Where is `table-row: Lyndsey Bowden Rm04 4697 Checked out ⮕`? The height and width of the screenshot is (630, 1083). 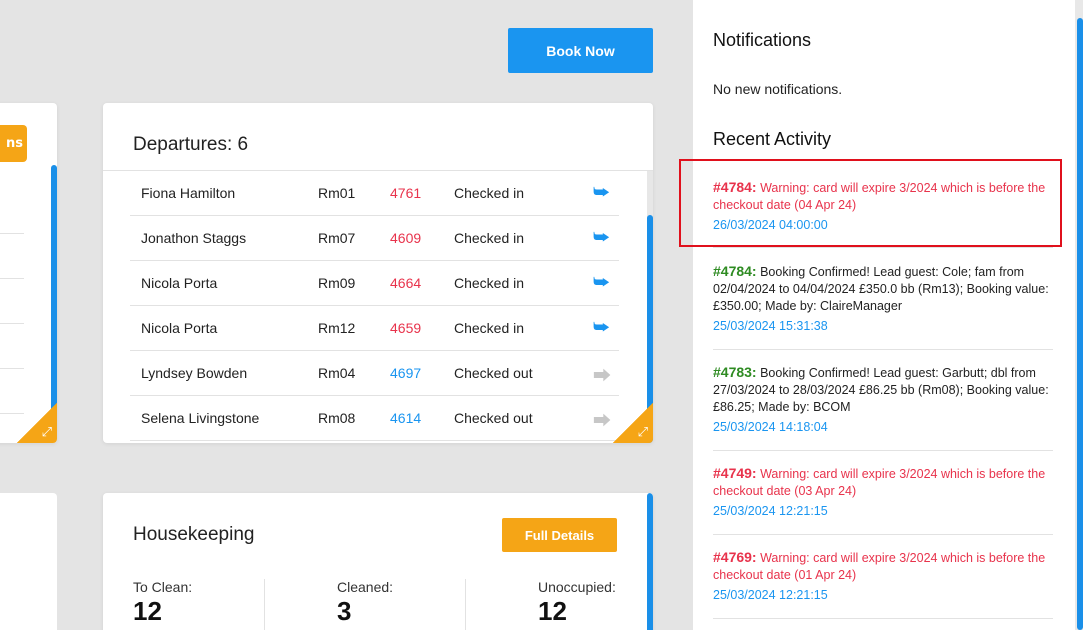
table-row: Lyndsey Bowden Rm04 4697 Checked out ⮕ is located at coordinates (374, 373).